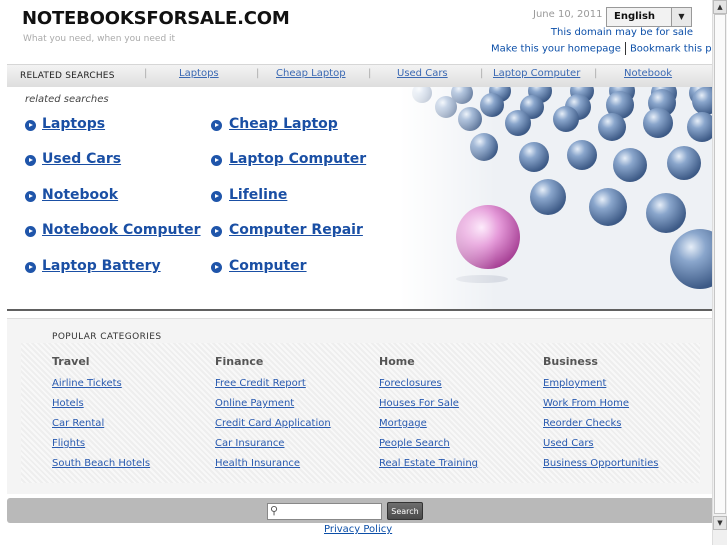 The image size is (727, 545). I want to click on category-link: Airline Tickets, so click(87, 383).